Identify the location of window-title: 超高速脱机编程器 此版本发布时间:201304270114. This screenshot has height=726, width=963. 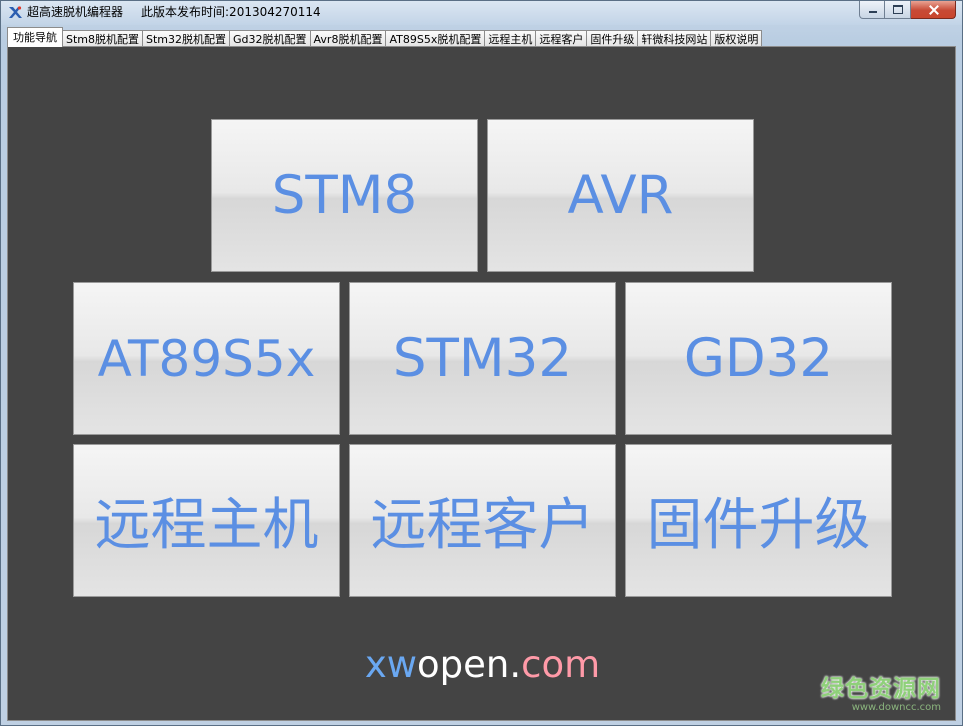
(183, 12).